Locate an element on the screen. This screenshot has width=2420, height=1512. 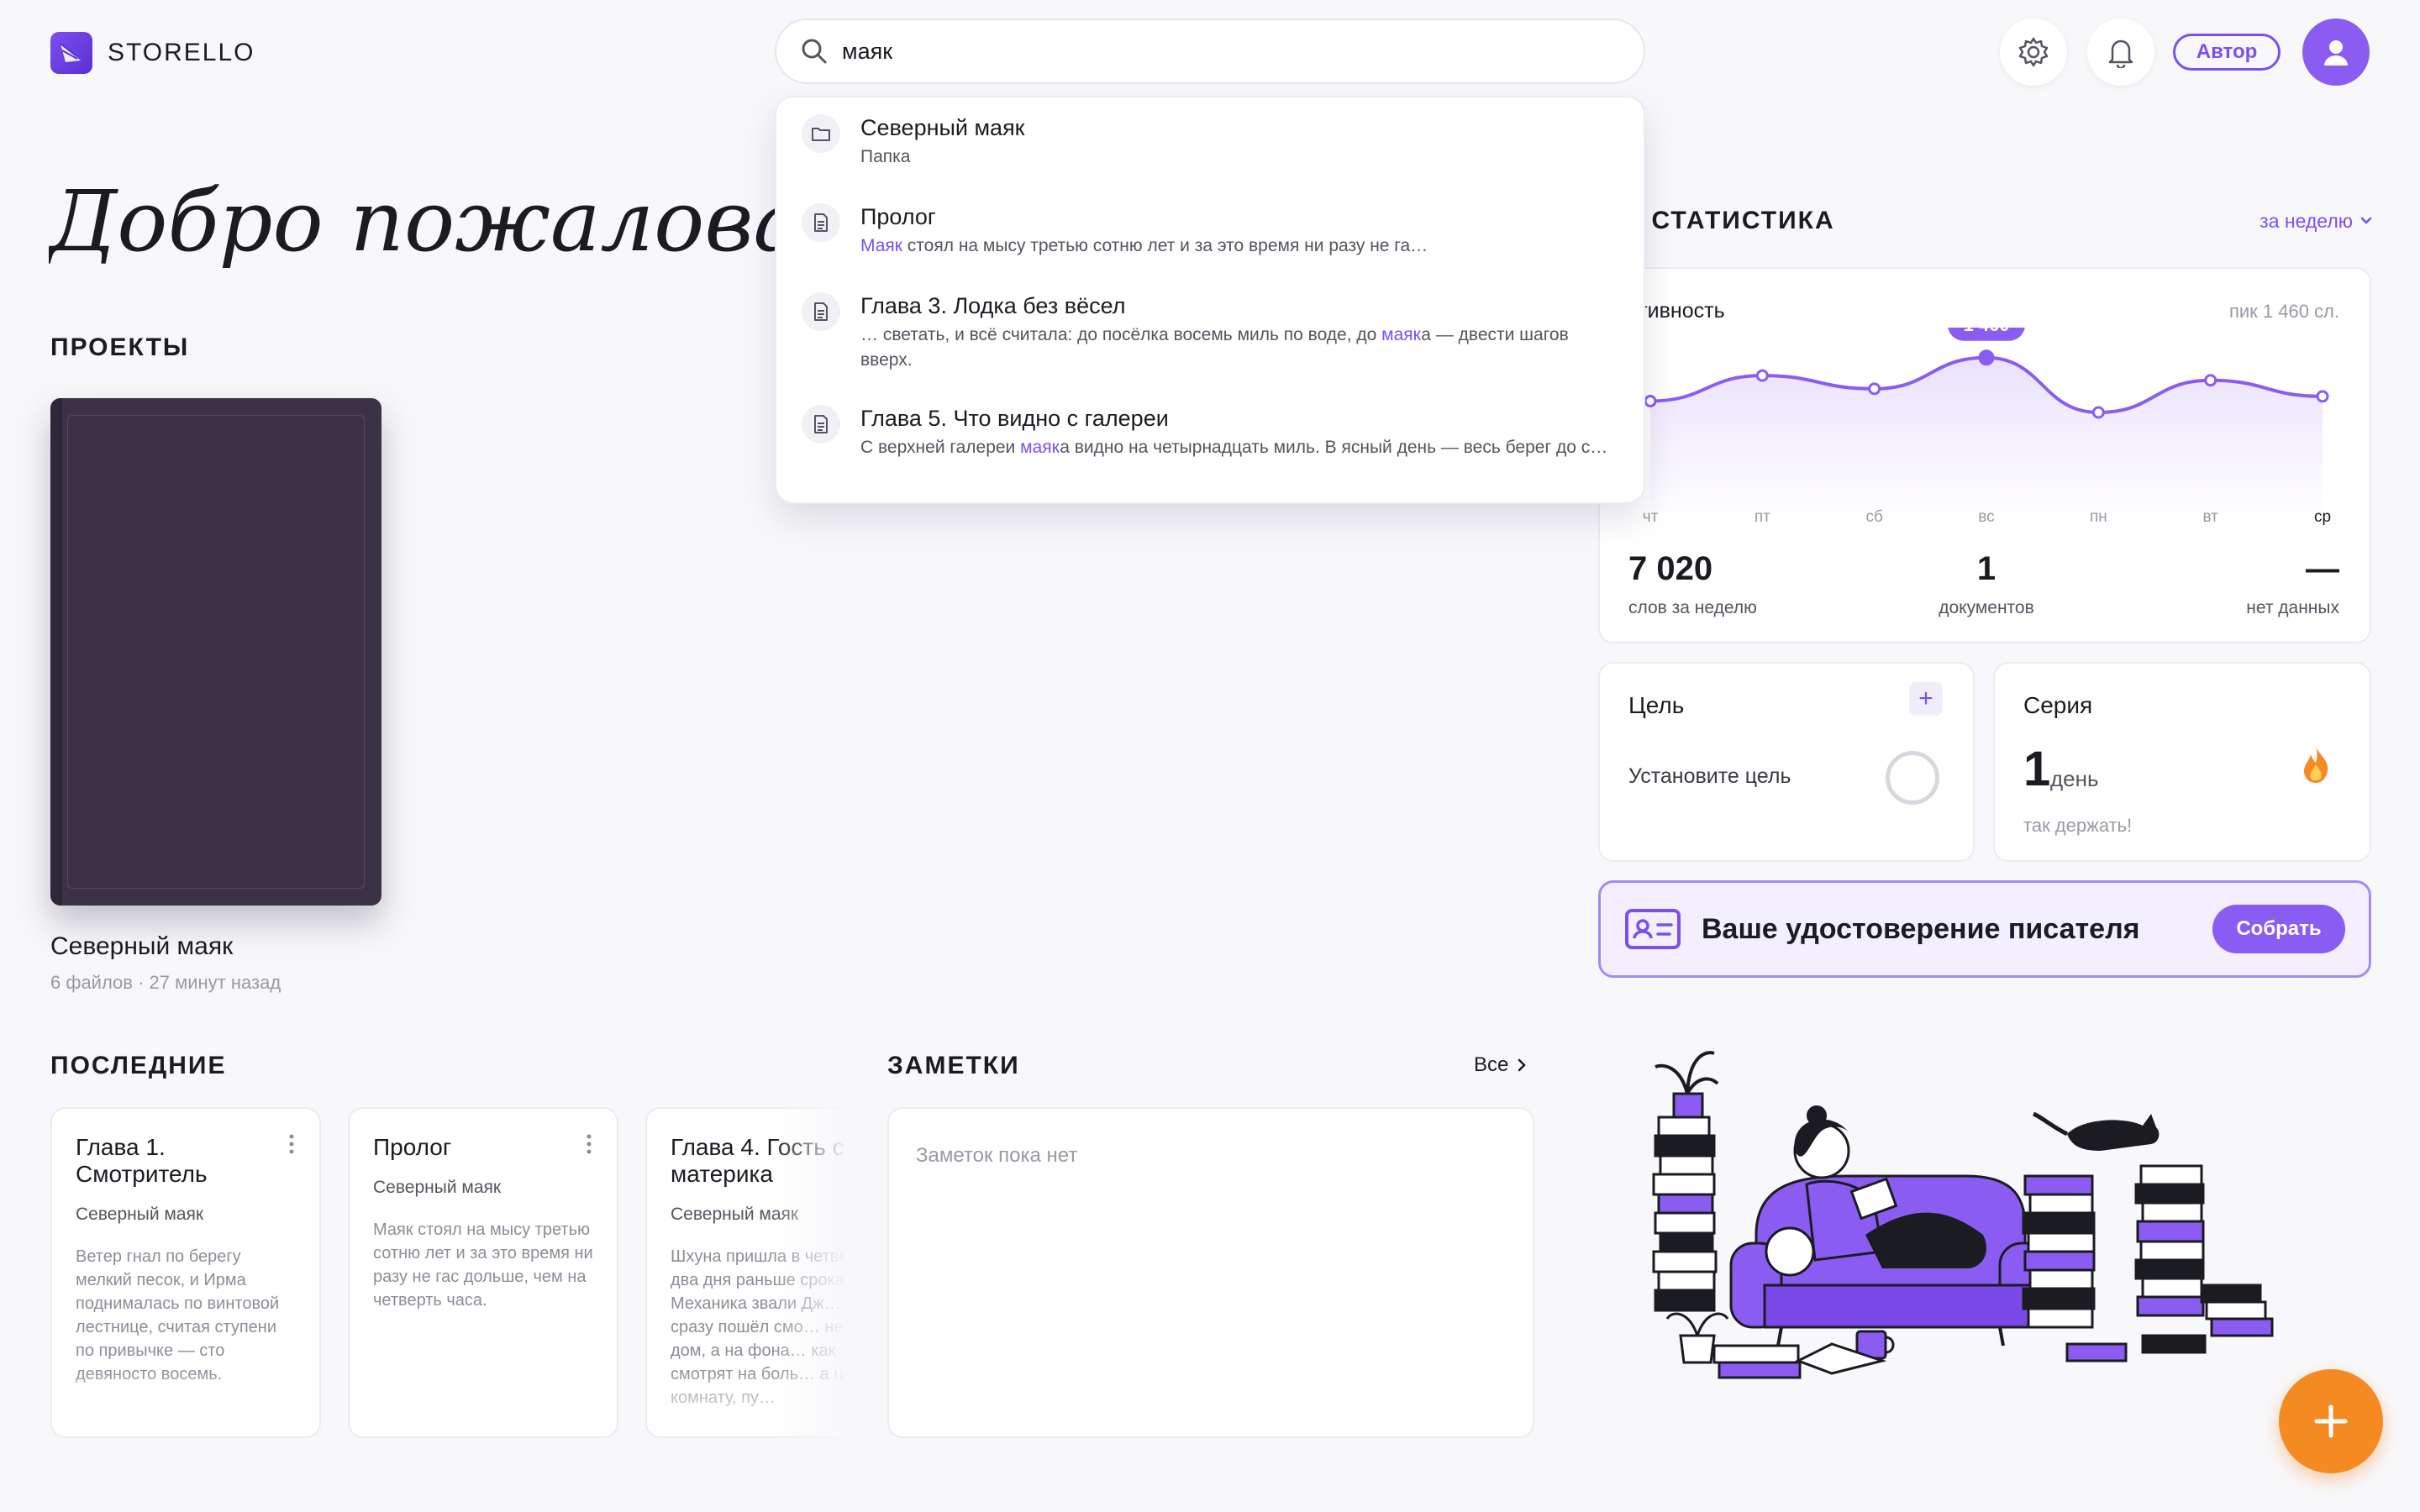
streak-card: Серия 1 день так держать! is located at coordinates (2182, 762).